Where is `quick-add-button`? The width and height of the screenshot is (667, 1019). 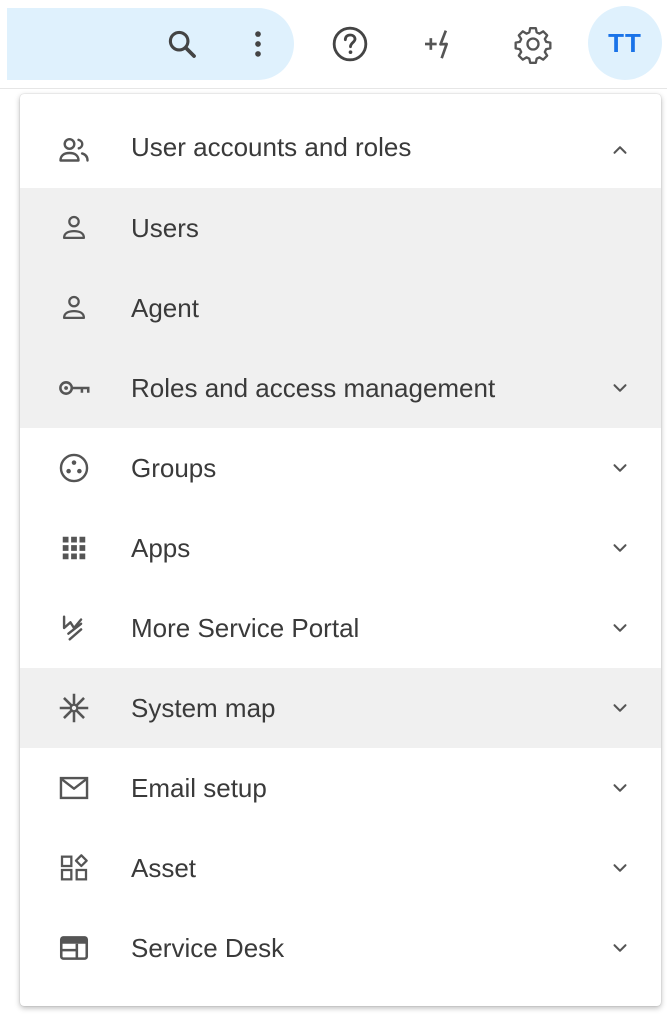
quick-add-button is located at coordinates (440, 44).